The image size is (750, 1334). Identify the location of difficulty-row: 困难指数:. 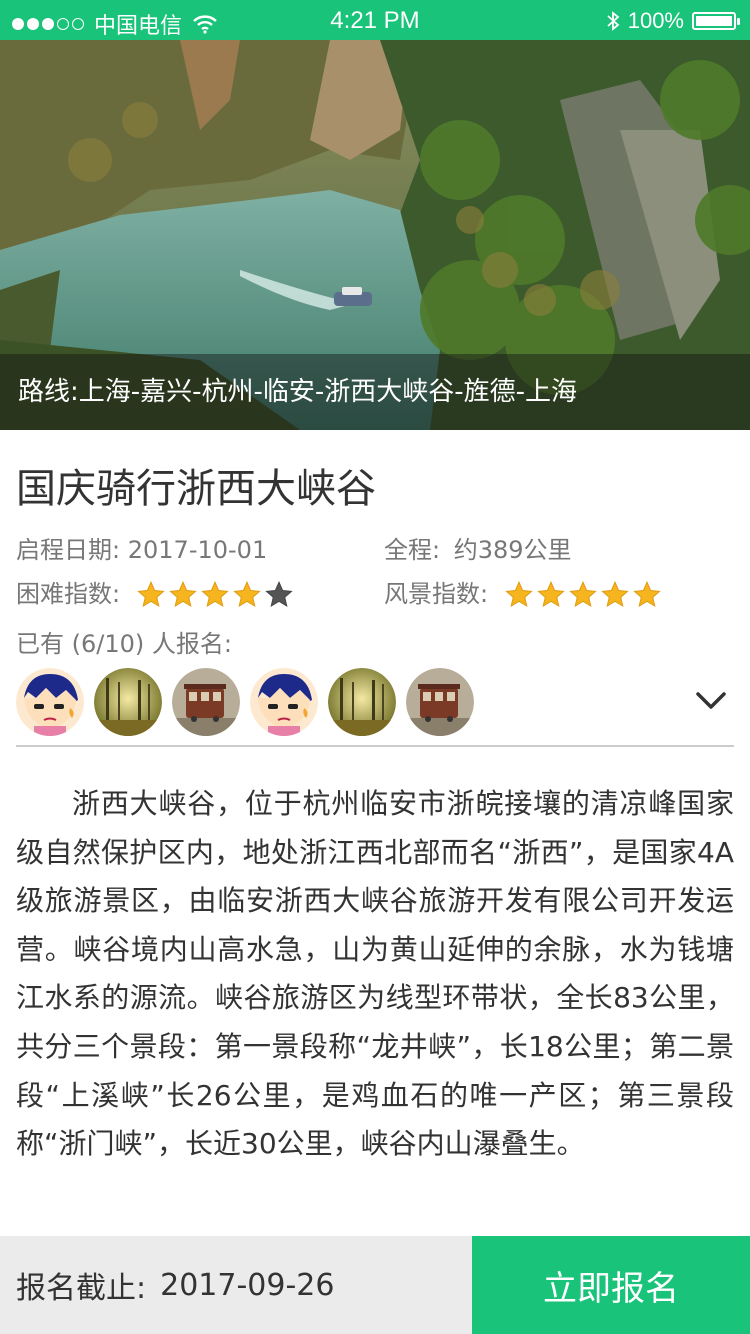
(155, 592).